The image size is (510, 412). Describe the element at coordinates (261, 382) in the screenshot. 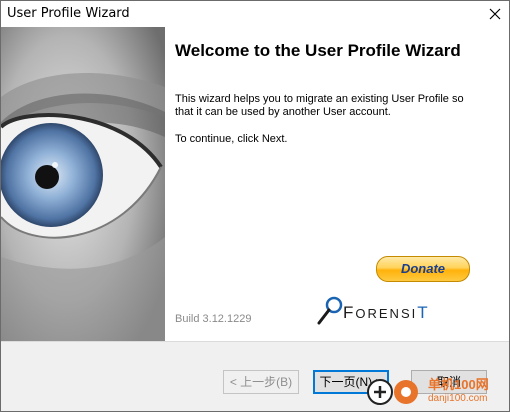

I see `back-button: < 上一步(B)` at that location.